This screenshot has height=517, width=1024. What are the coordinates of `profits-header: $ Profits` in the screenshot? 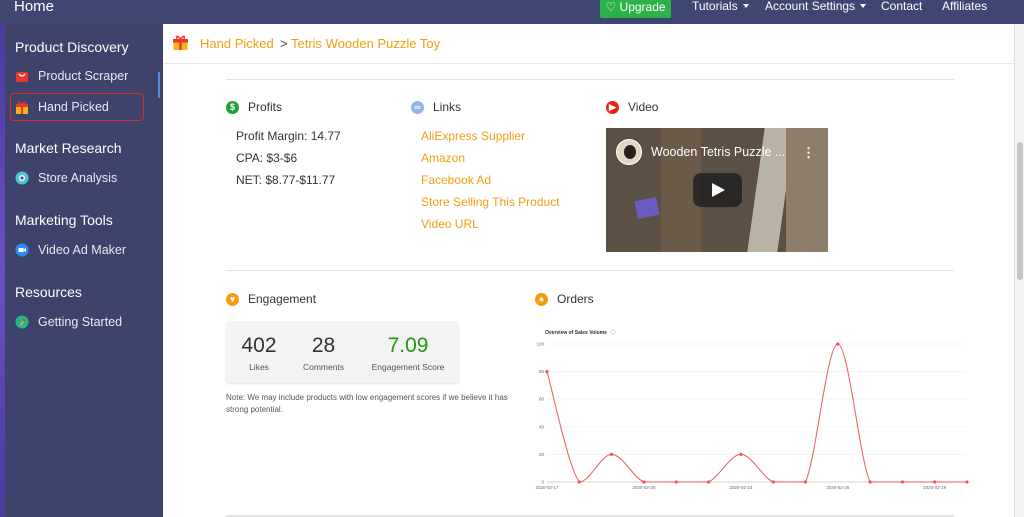 It's located at (254, 107).